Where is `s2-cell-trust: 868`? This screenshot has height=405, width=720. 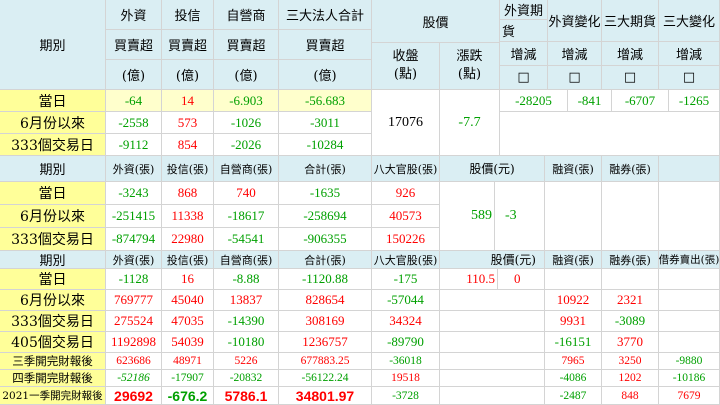 s2-cell-trust: 868 is located at coordinates (188, 193).